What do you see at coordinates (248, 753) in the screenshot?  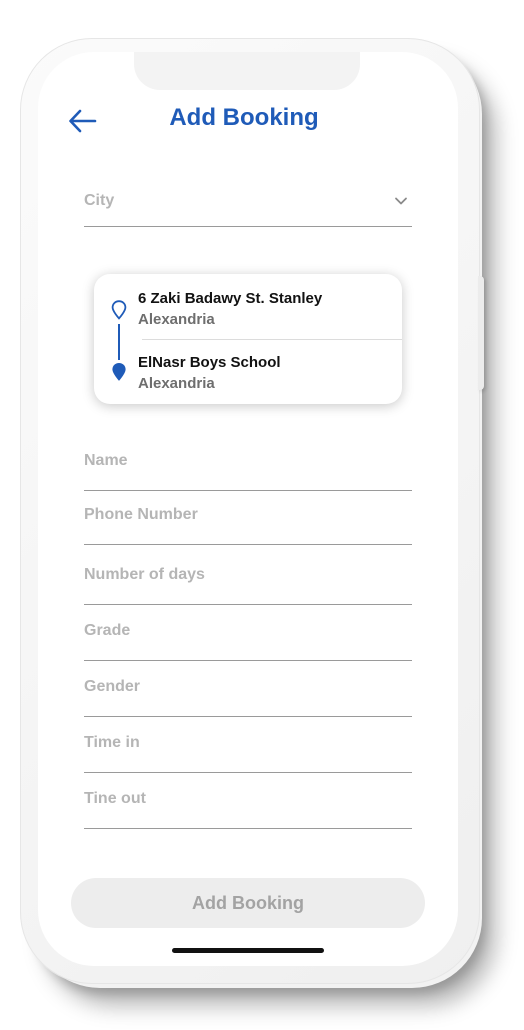 I see `time-in-field` at bounding box center [248, 753].